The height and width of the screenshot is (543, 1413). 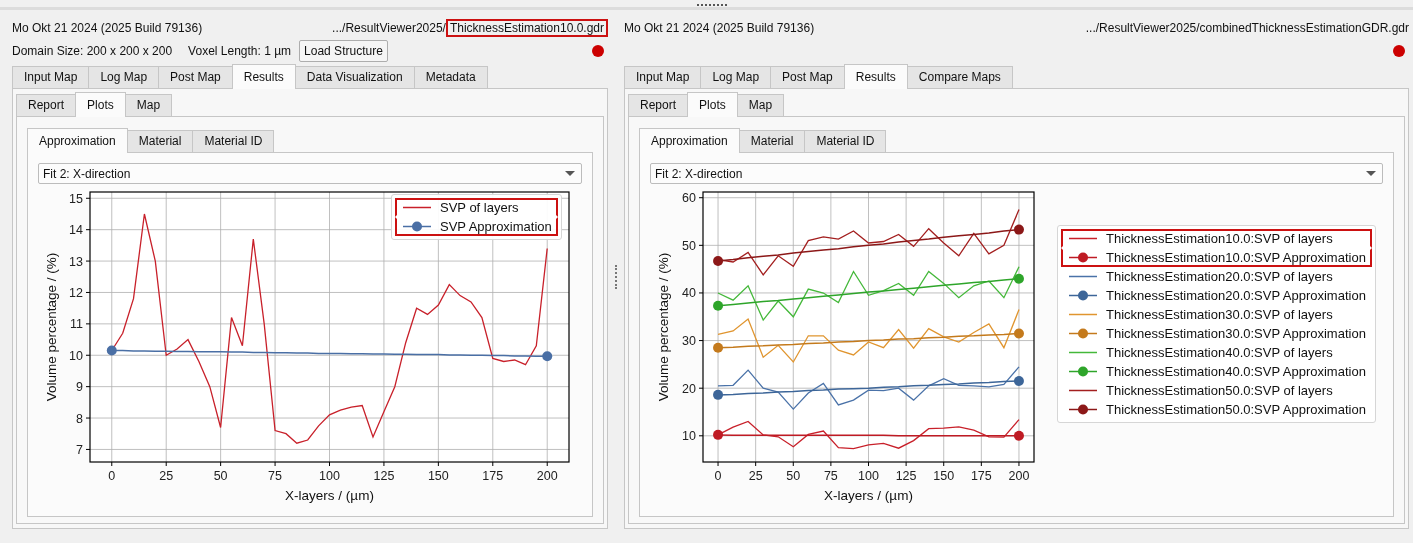 I want to click on legend-label: ThicknessEstimation10.0:SVP of layers, so click(x=1216, y=238).